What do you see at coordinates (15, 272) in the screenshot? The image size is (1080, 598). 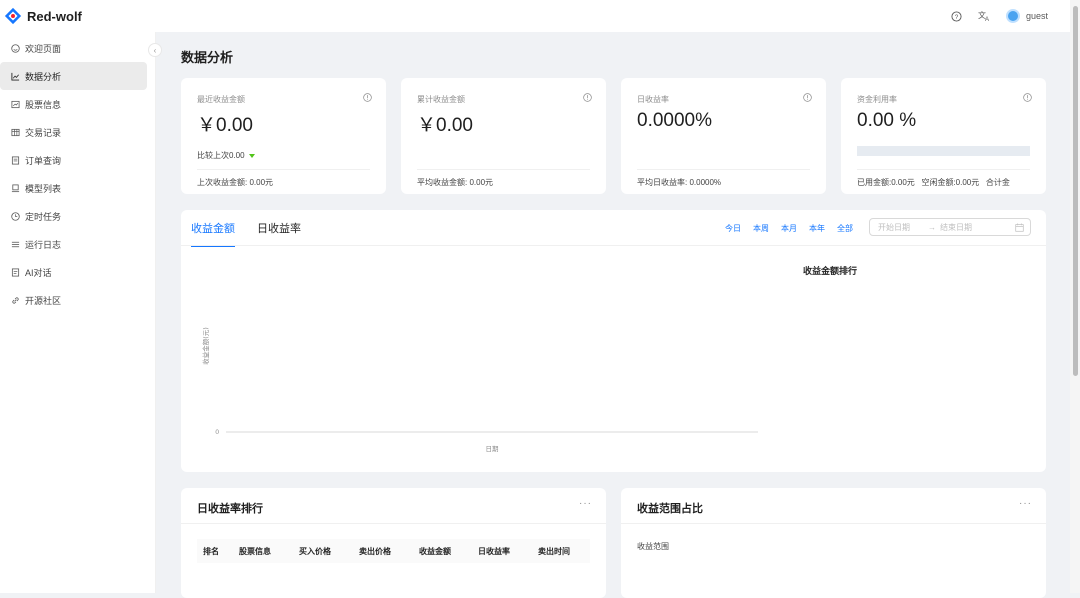 I see `chat-icon` at bounding box center [15, 272].